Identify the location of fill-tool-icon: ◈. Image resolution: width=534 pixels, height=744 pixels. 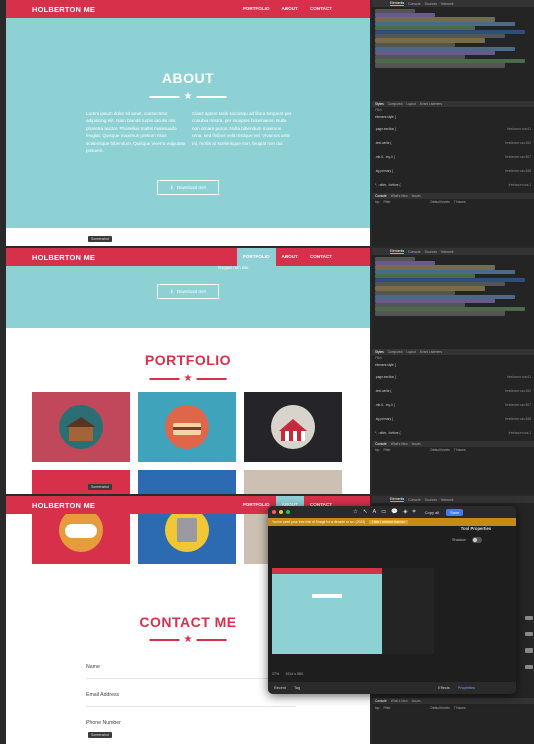
(405, 512).